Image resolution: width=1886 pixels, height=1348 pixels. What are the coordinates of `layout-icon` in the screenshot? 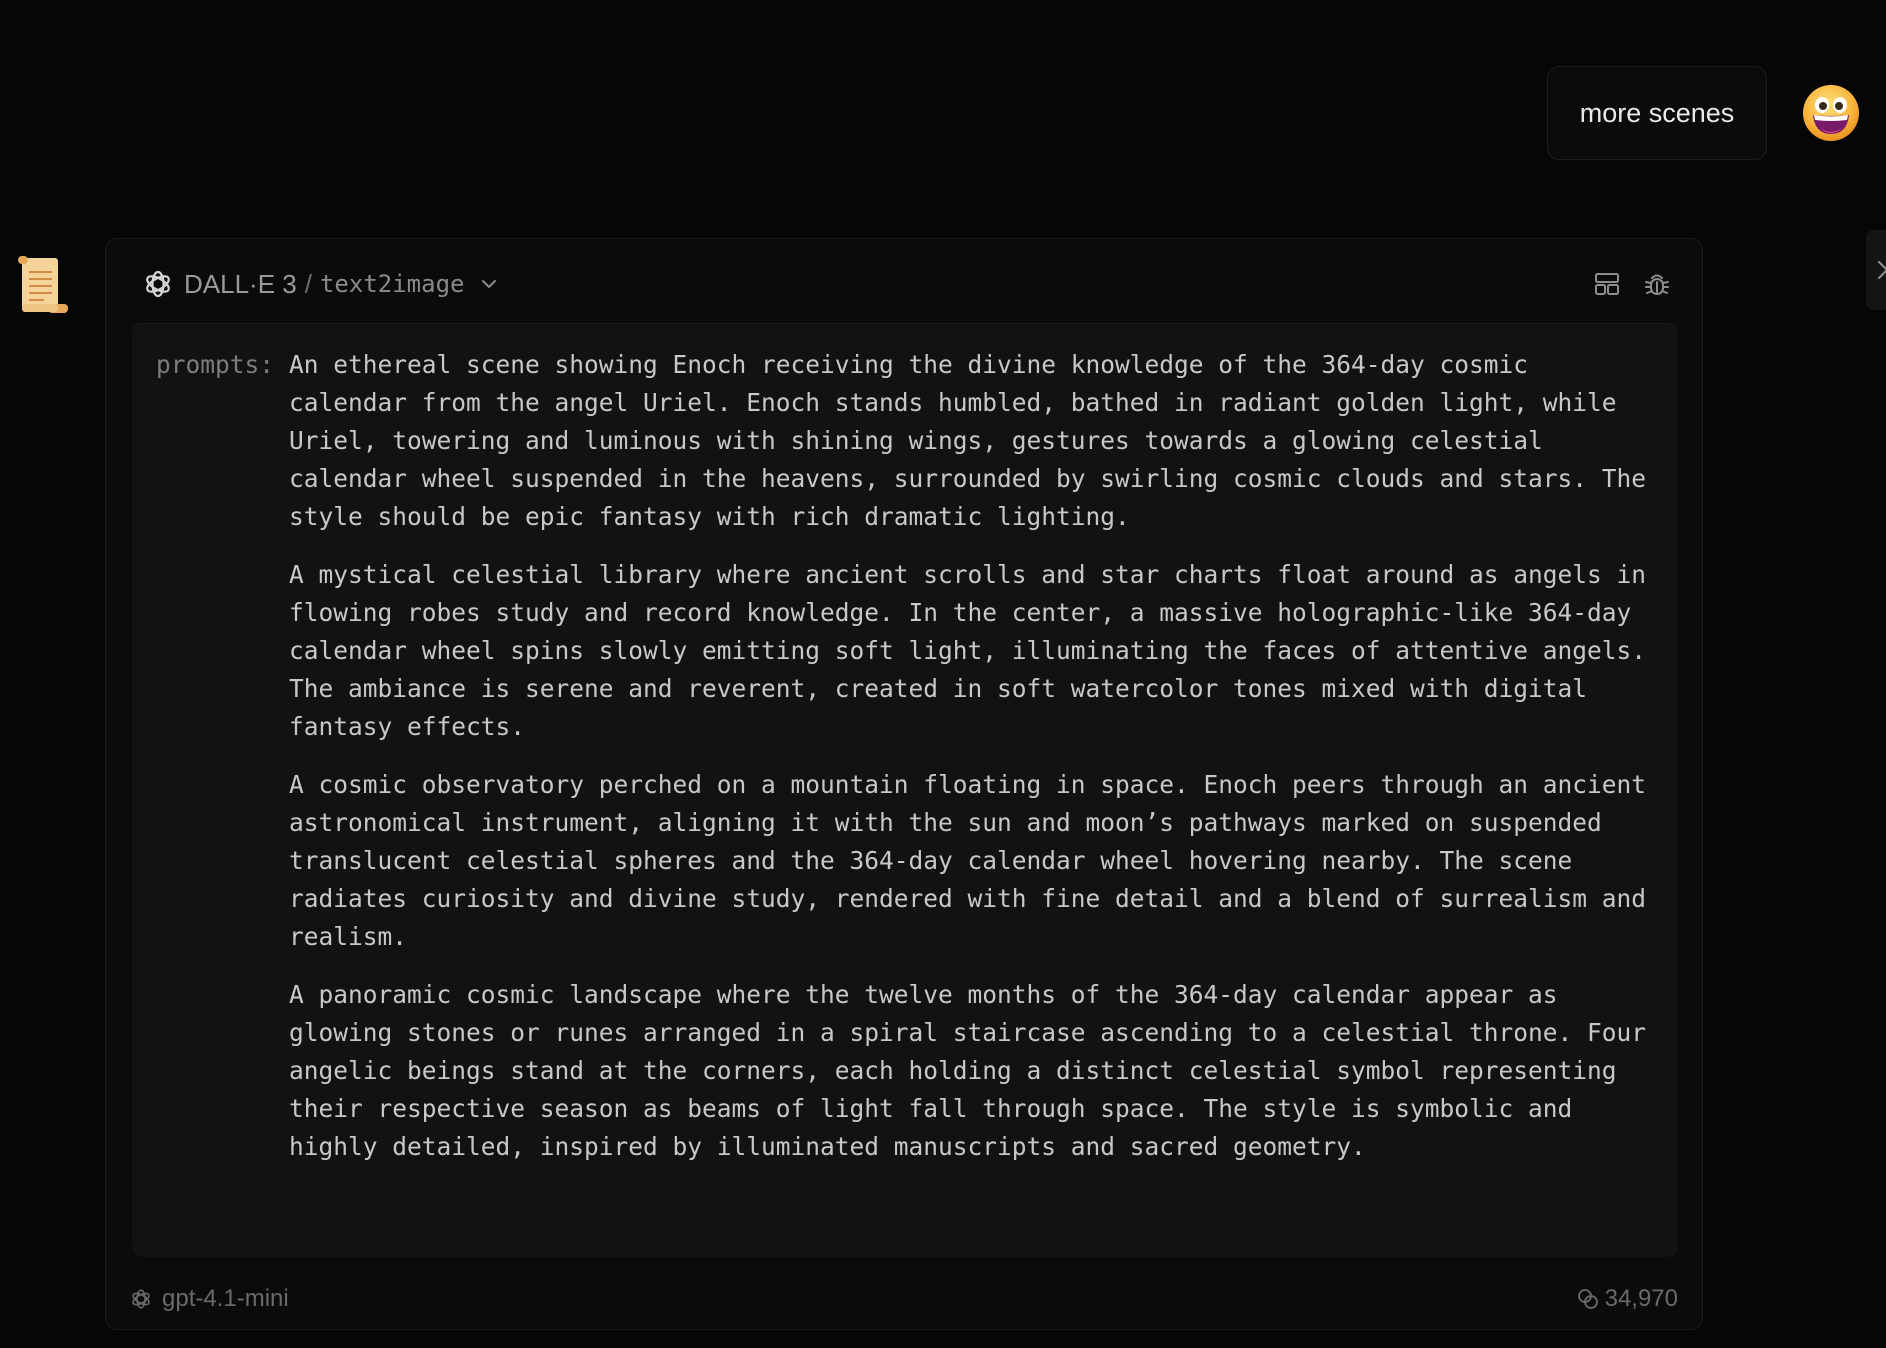 It's located at (1607, 284).